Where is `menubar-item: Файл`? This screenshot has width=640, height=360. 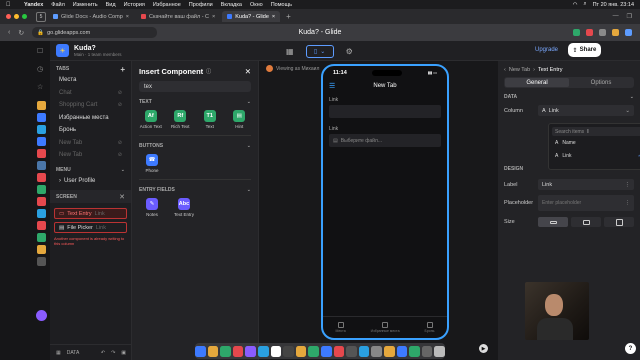
menubar-item: Файл is located at coordinates (58, 5).